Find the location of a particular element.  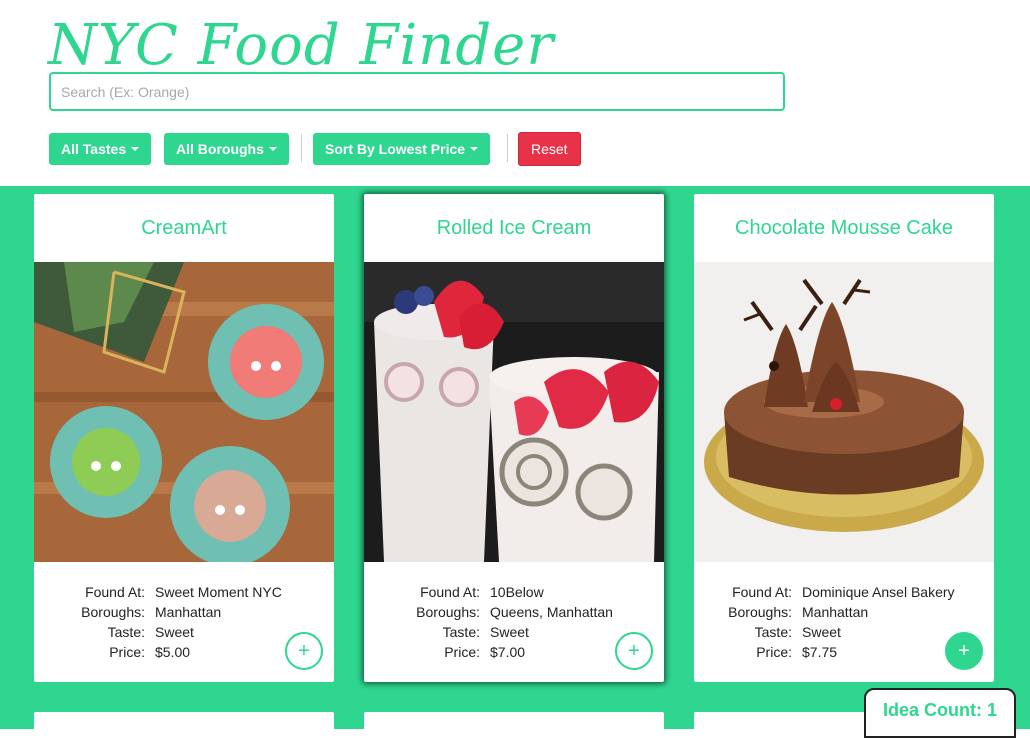

idea-count-tab: Idea Count: 1 is located at coordinates (940, 713).